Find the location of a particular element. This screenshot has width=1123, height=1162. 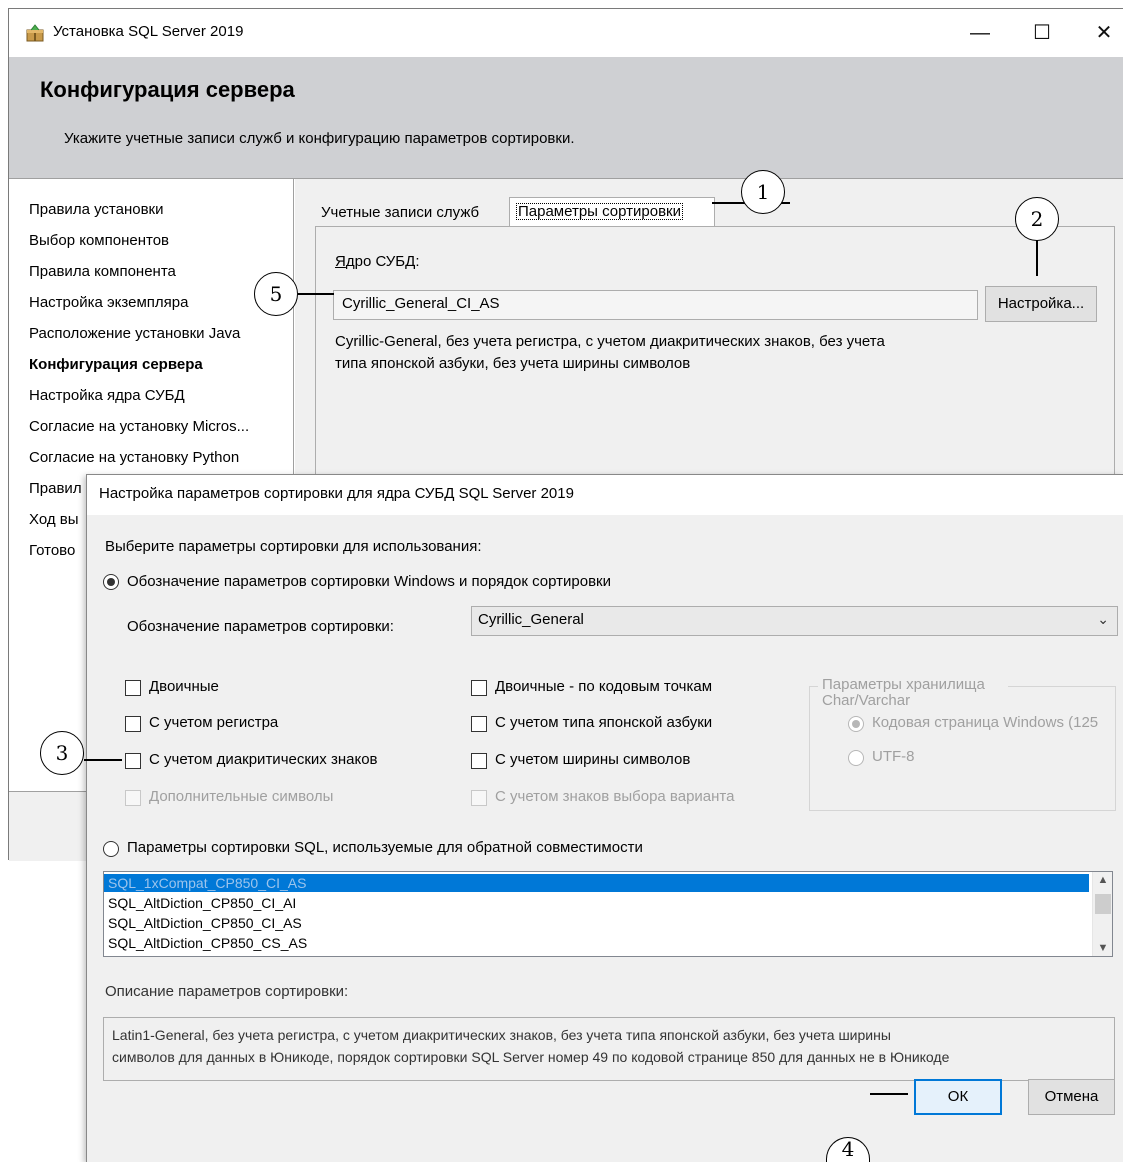

sql-collation-radio is located at coordinates (111, 849).